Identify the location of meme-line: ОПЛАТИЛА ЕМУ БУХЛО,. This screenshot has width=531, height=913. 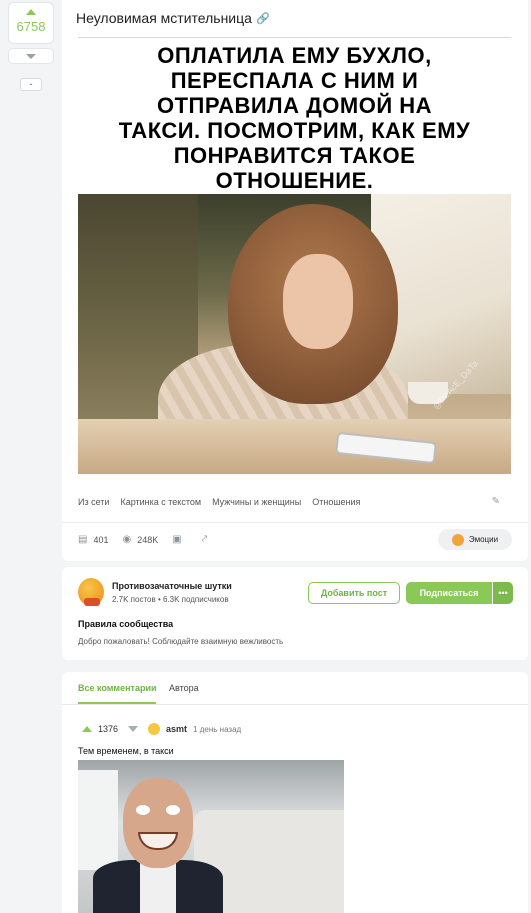
(294, 55).